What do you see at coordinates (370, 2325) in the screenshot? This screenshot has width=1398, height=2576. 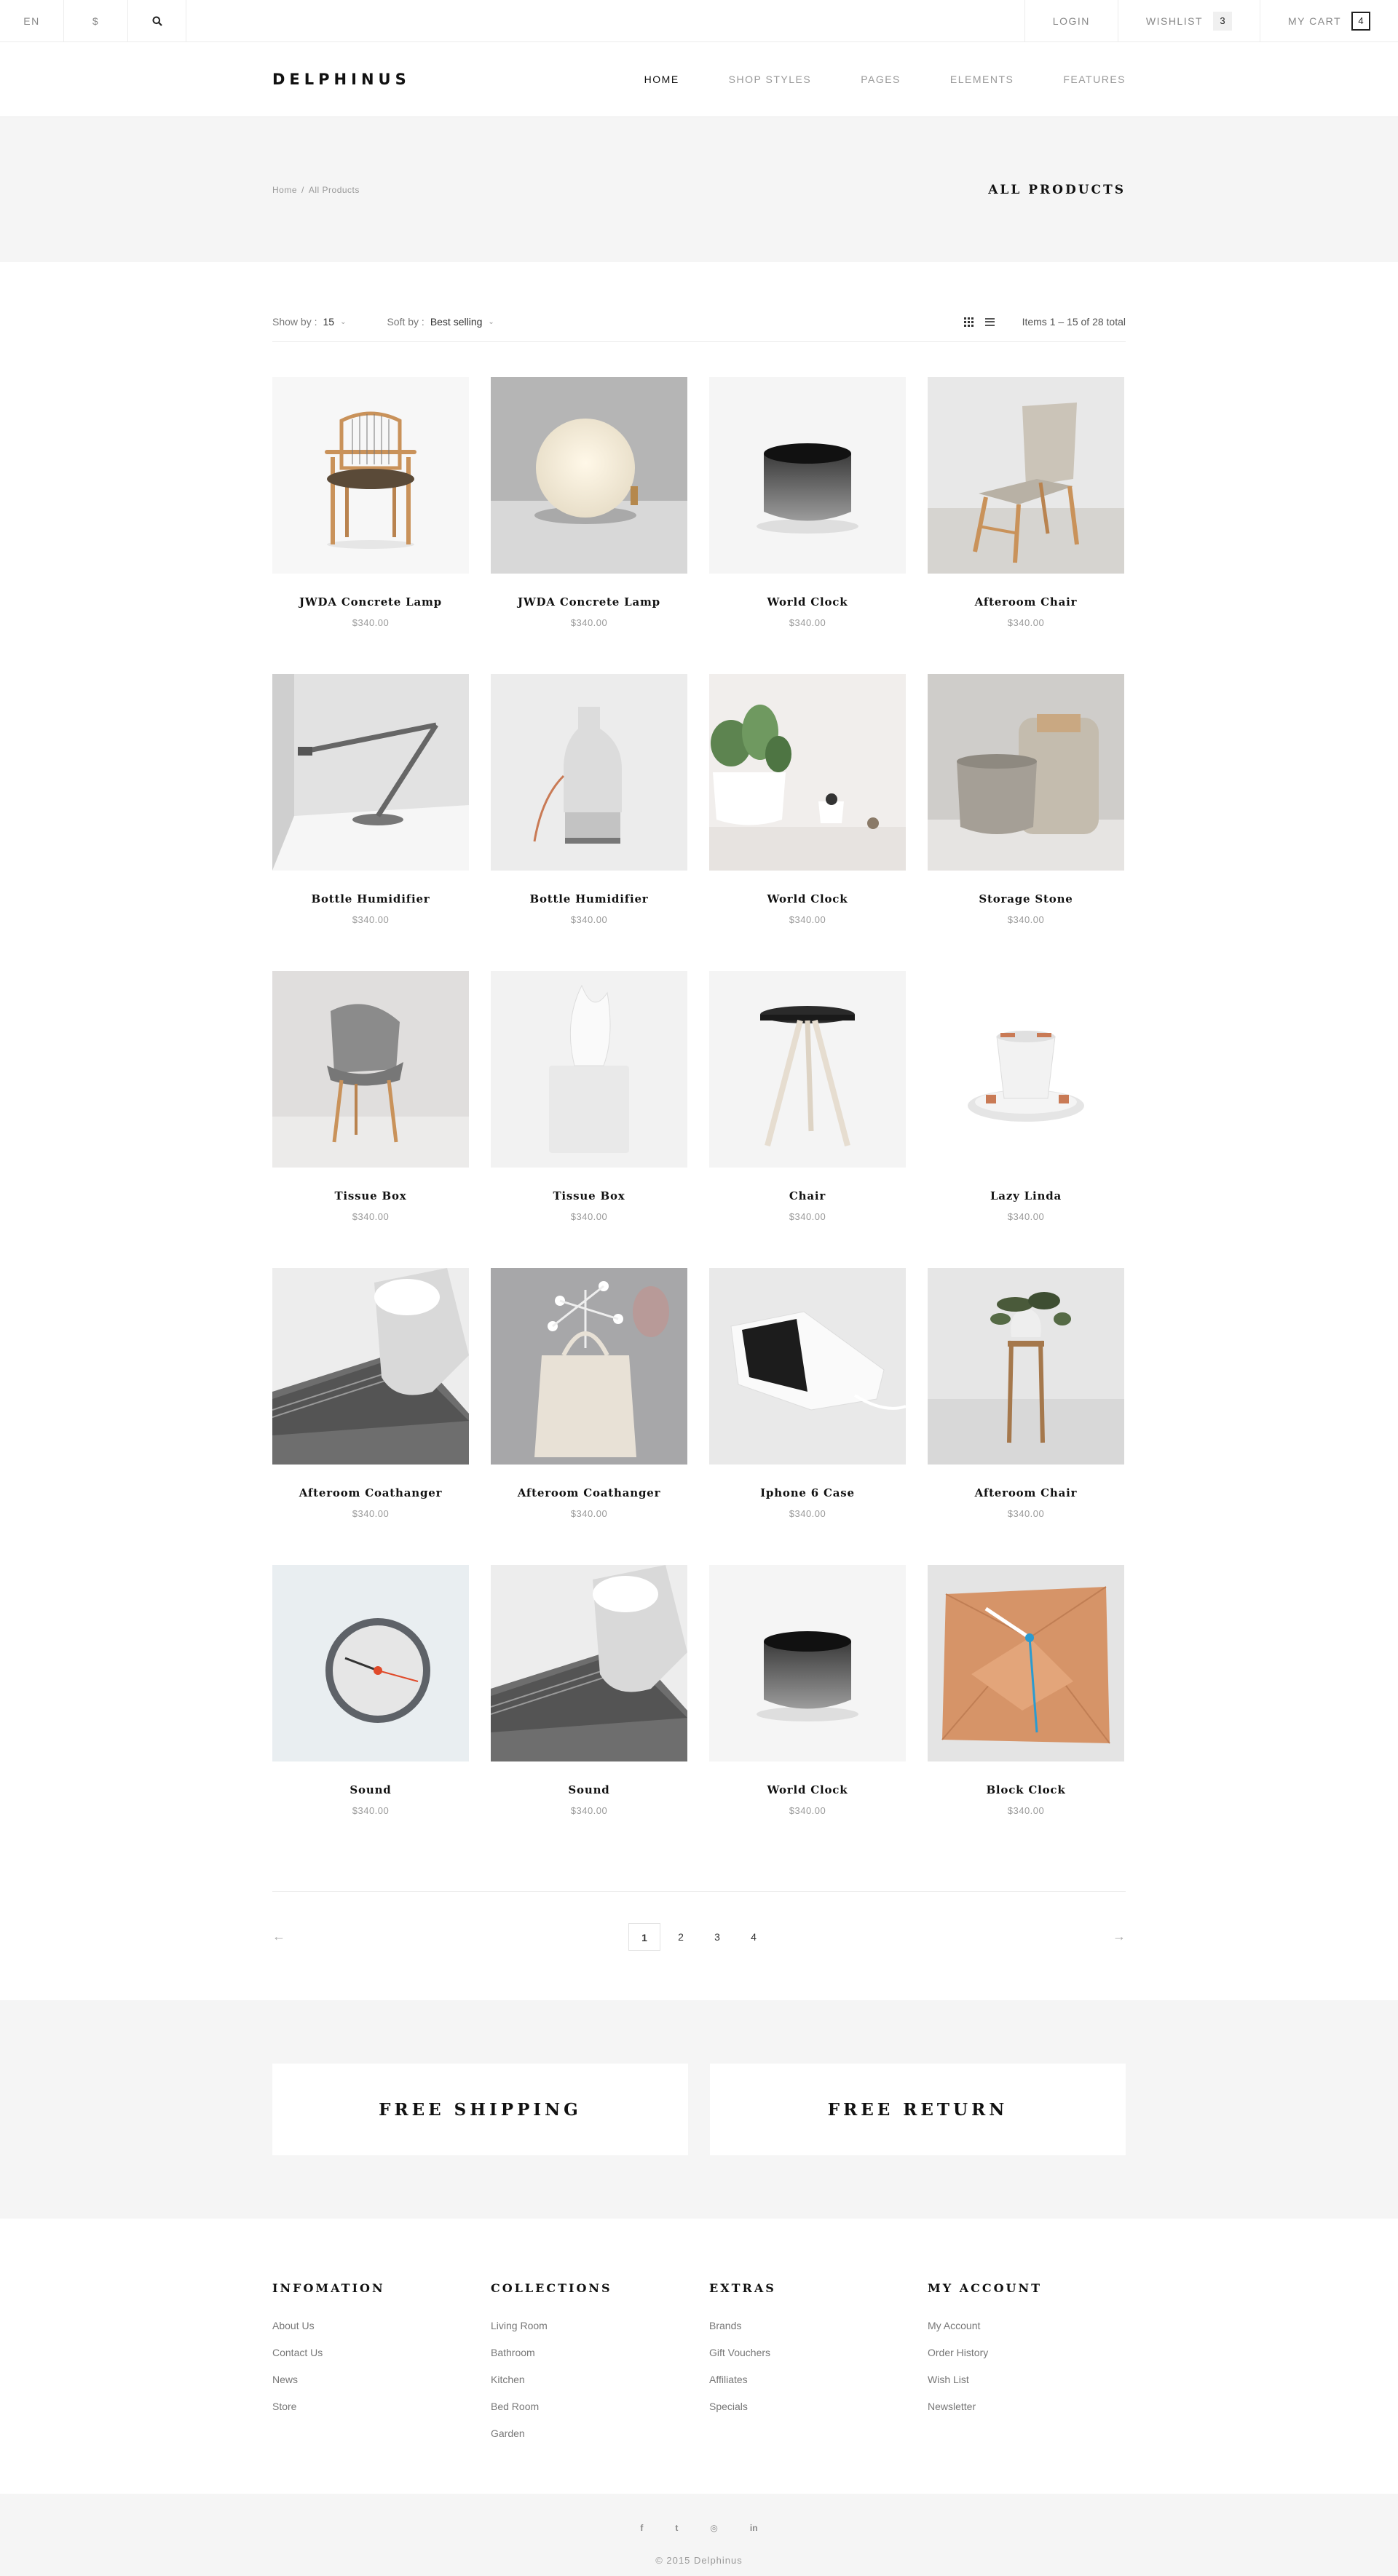 I see `footer-link-about-us: About Us` at bounding box center [370, 2325].